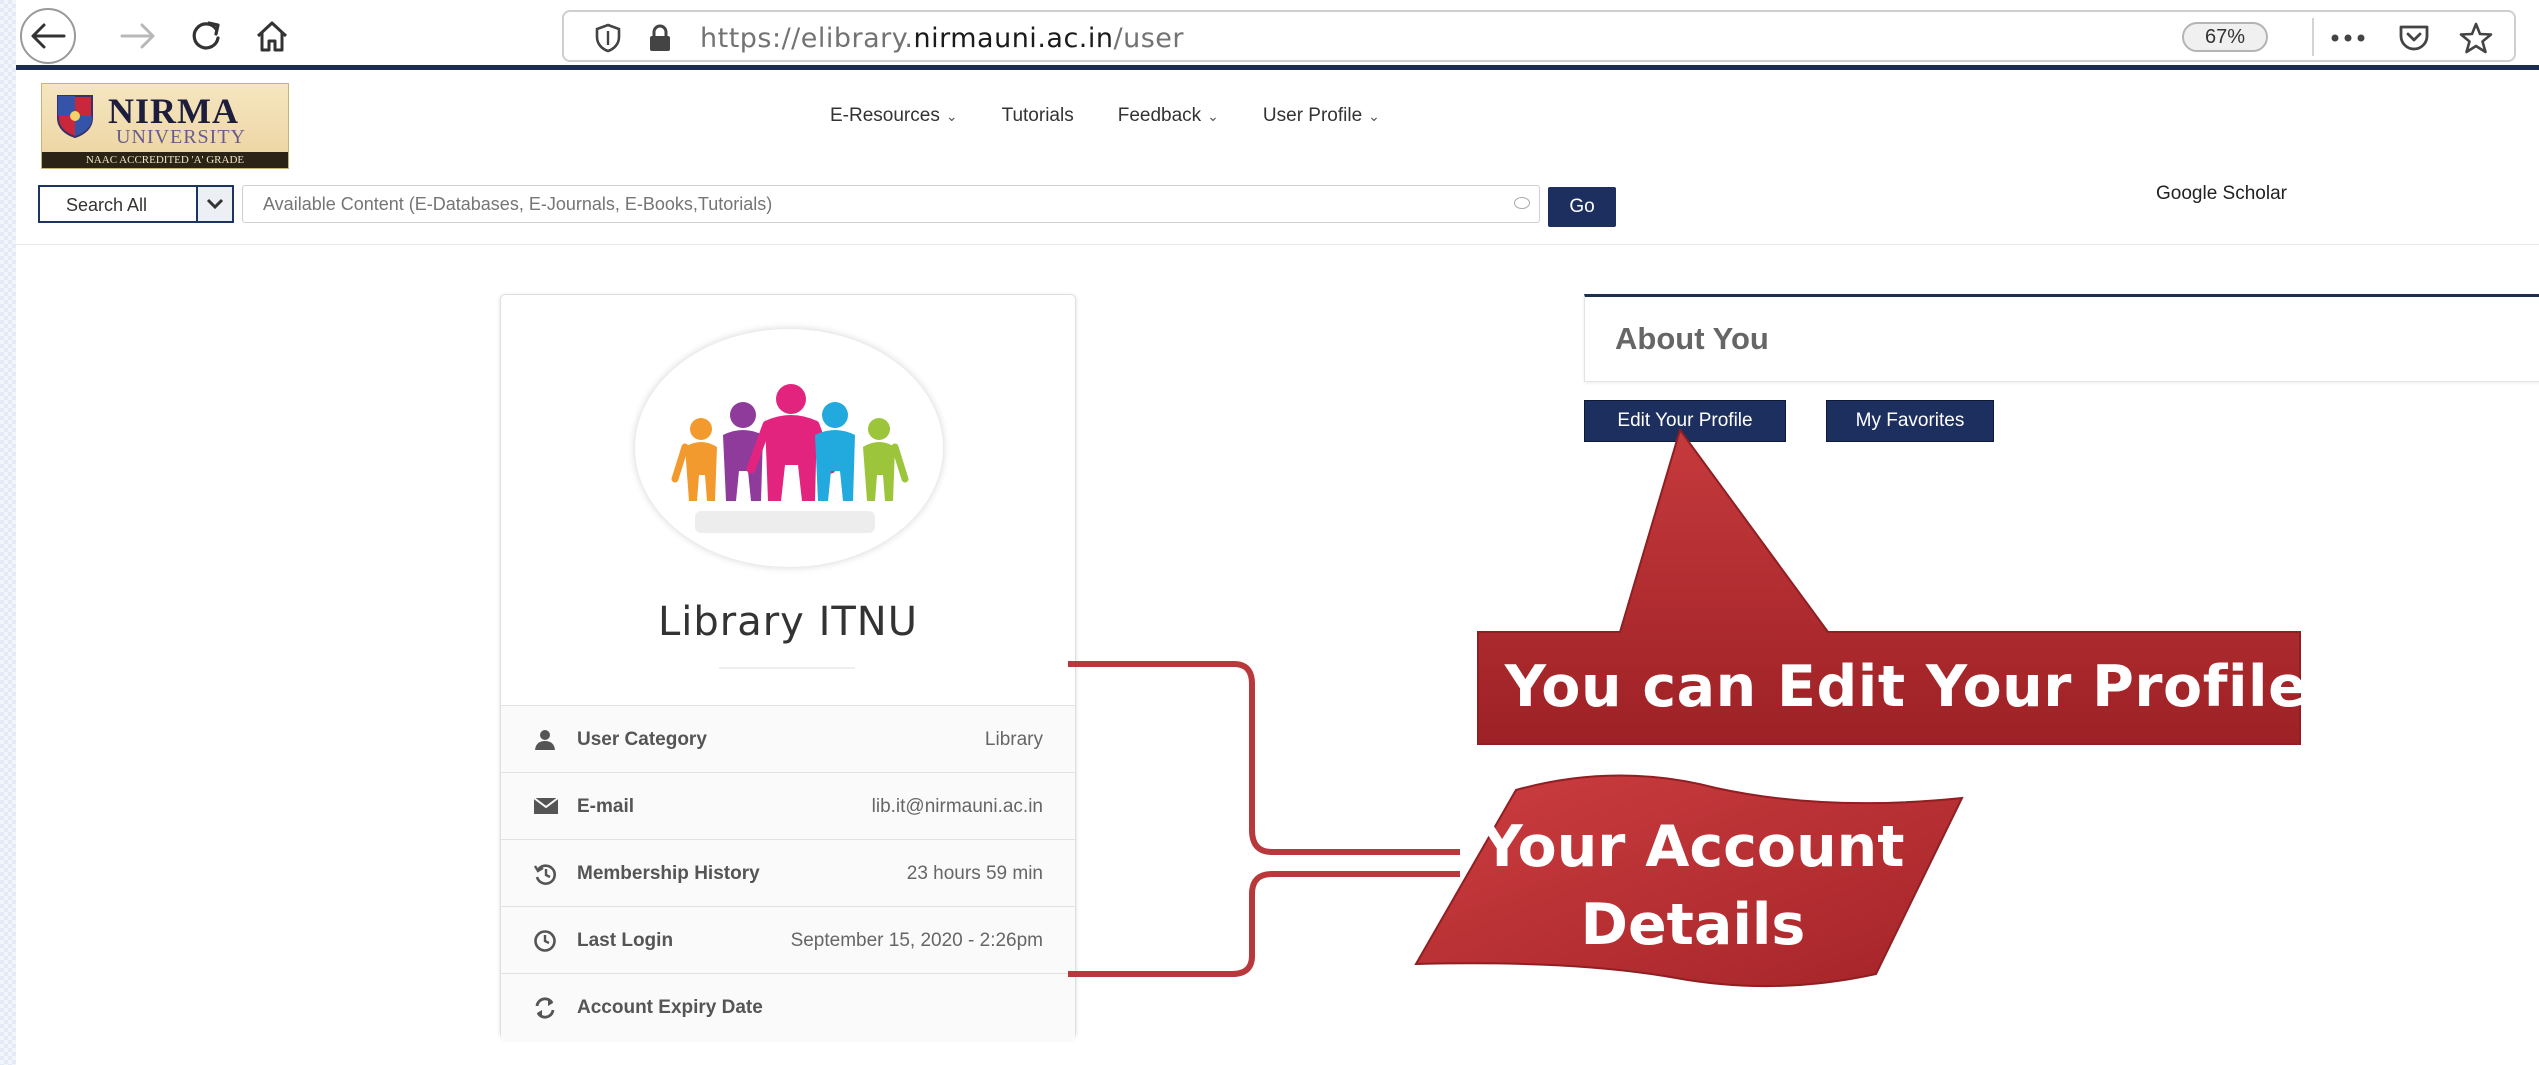 The width and height of the screenshot is (2539, 1065). I want to click on search-scope-select: Search All, so click(136, 204).